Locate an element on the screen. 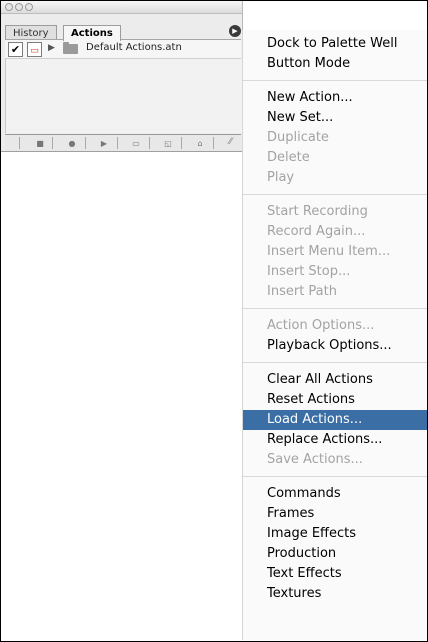  menu-item-start-recording: Start Recording is located at coordinates (317, 211).